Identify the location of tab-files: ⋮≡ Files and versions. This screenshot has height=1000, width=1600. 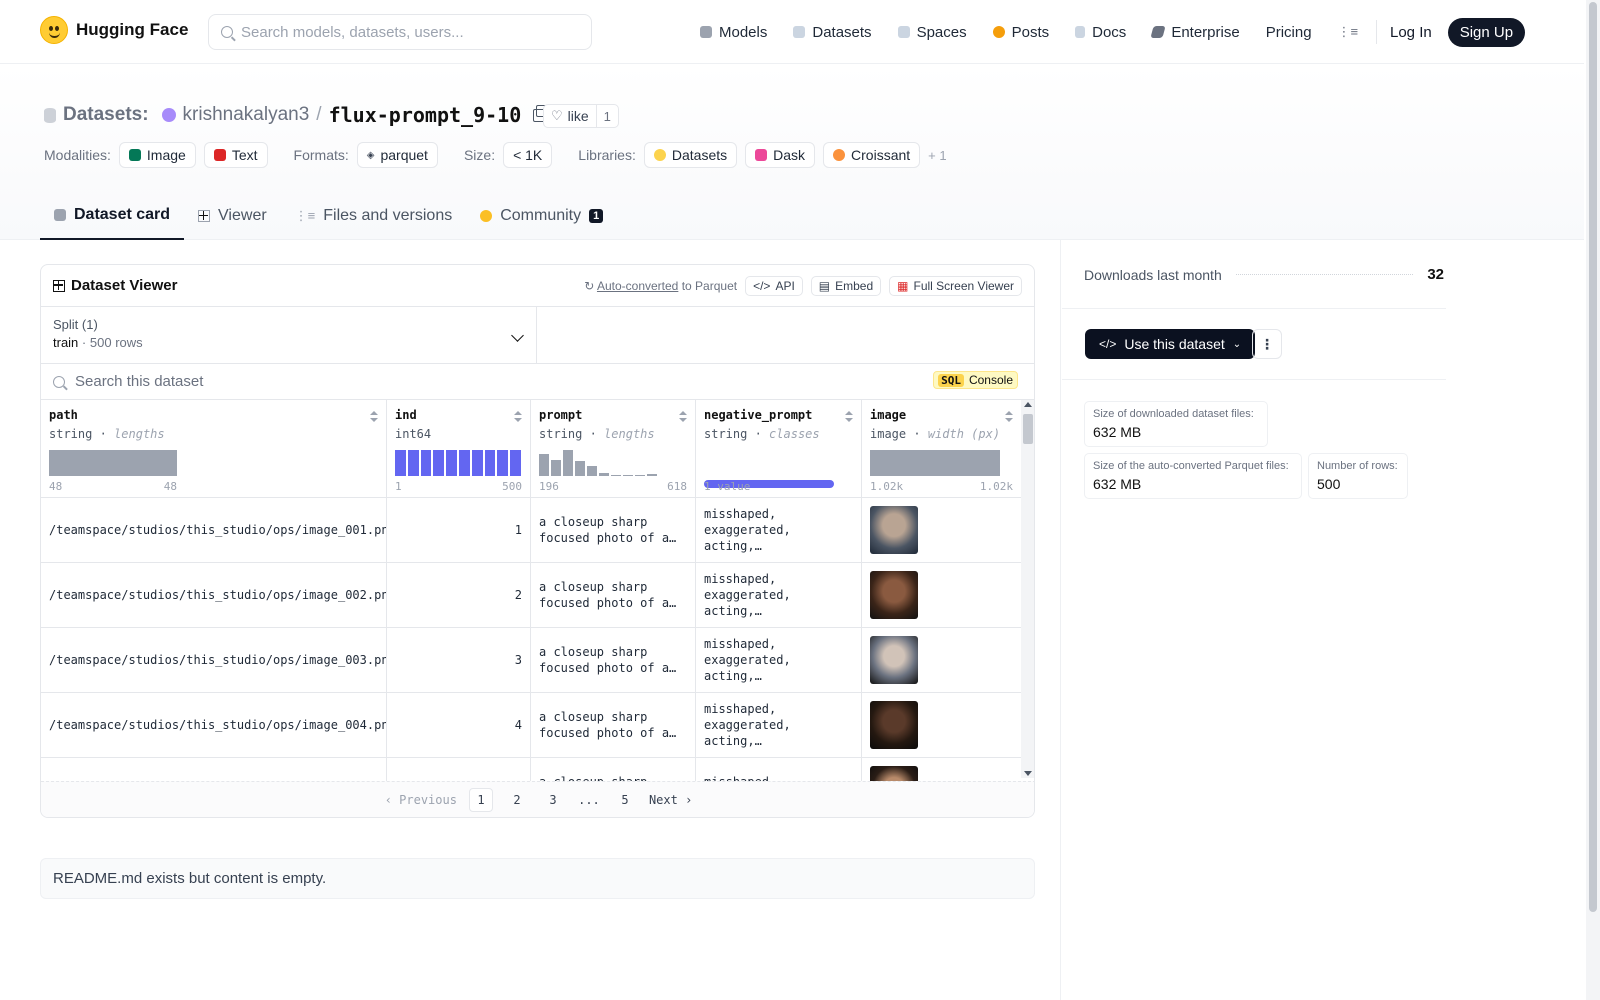
(374, 216).